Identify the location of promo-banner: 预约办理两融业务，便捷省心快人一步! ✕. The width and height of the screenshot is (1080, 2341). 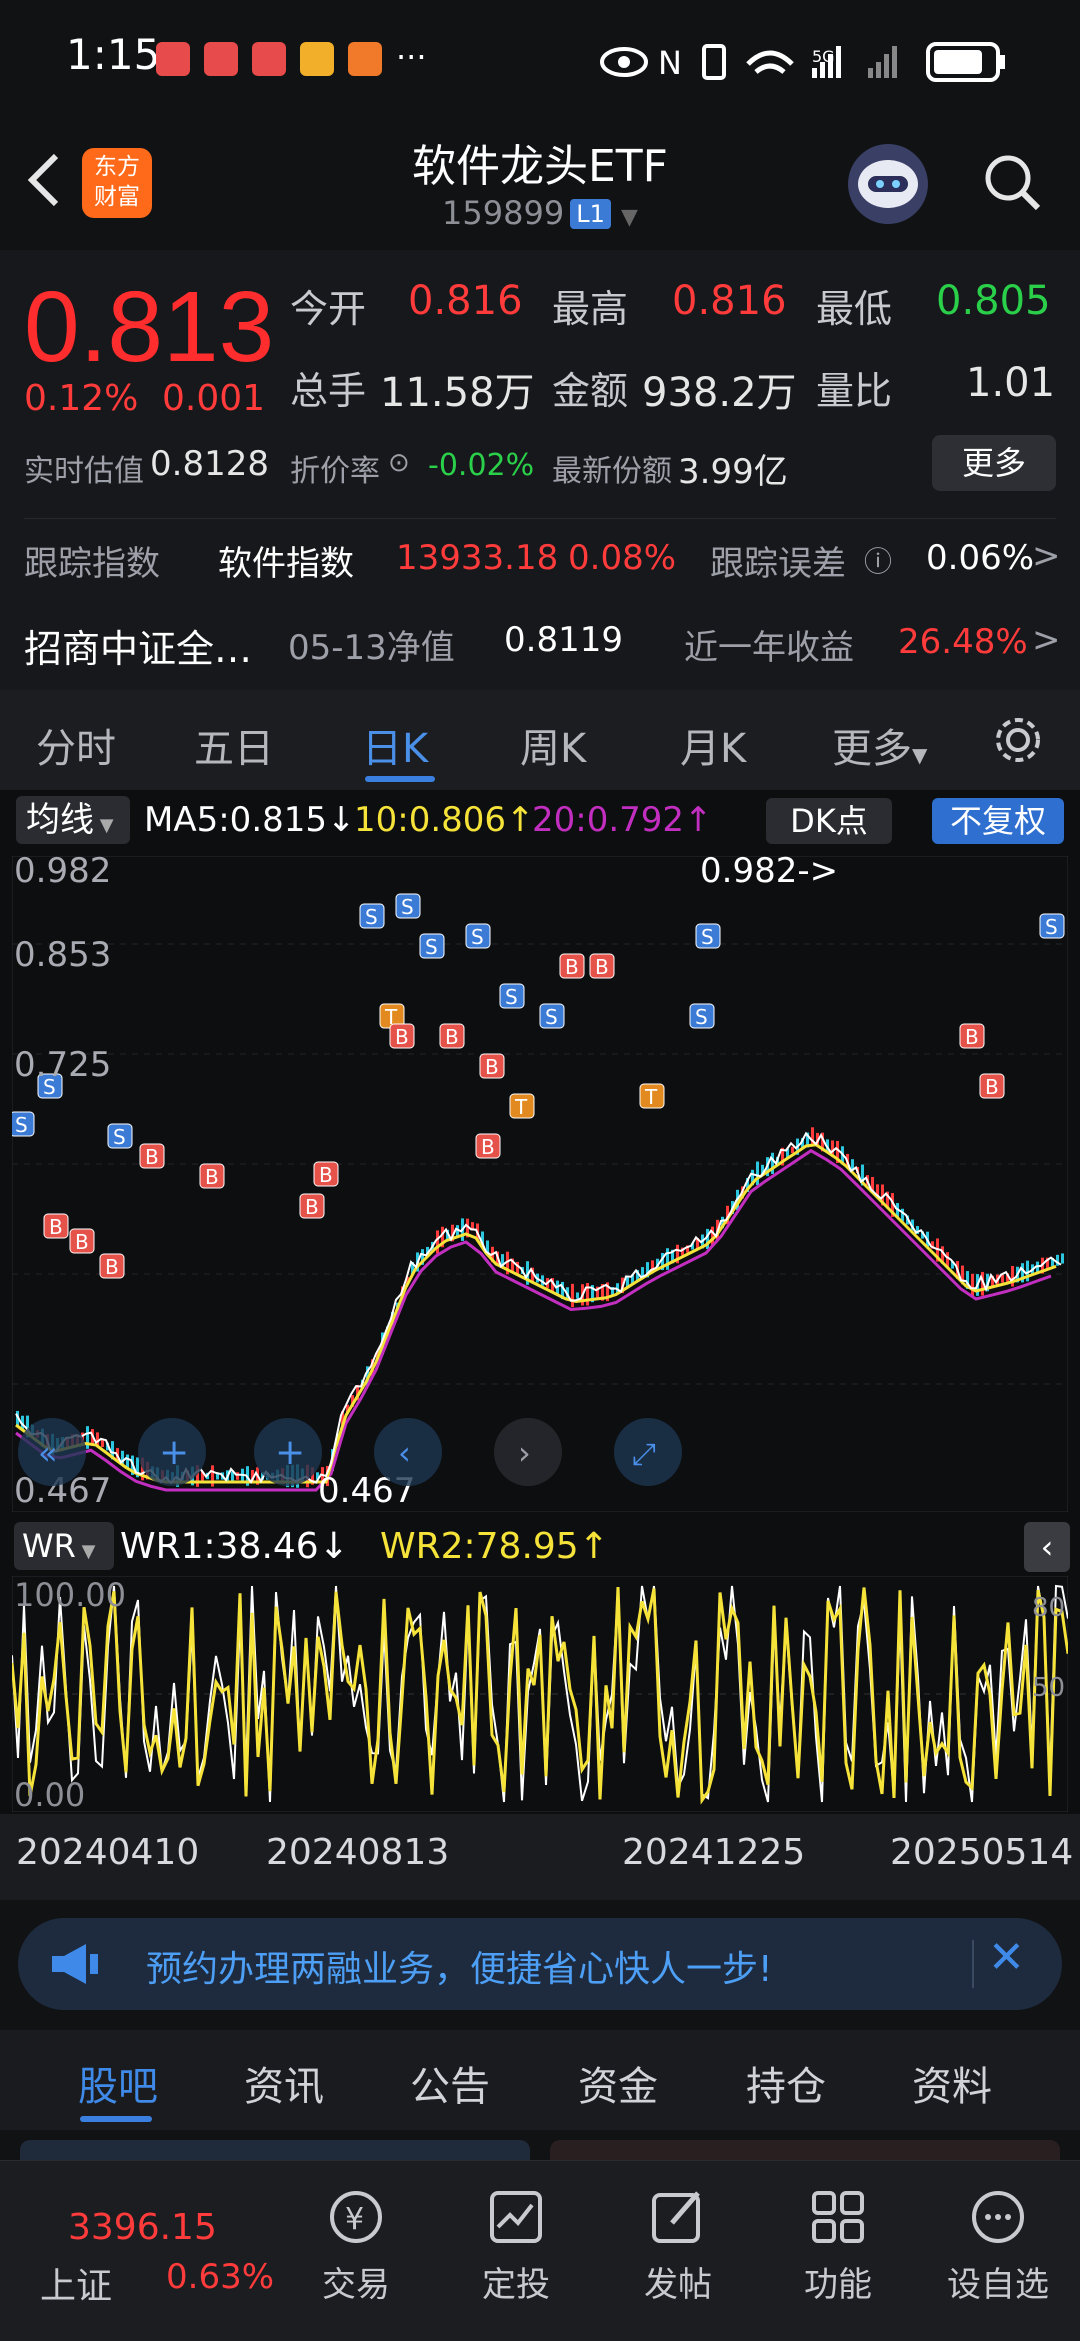
(540, 1964).